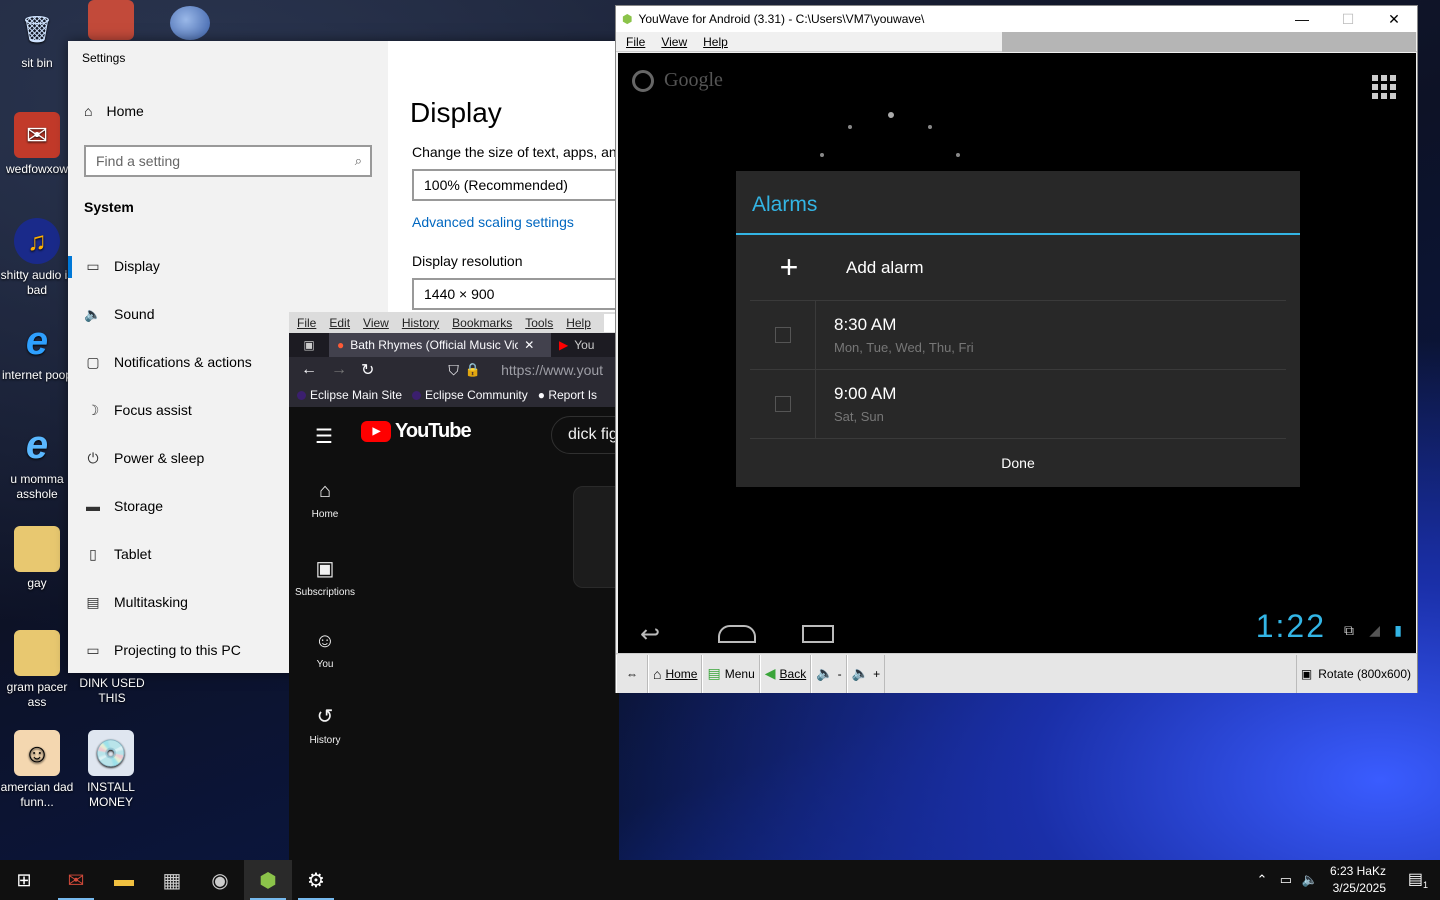  What do you see at coordinates (1017, 629) in the screenshot?
I see `android-navbar: ↩ 1:22 ⧉ ◢ ▮` at bounding box center [1017, 629].